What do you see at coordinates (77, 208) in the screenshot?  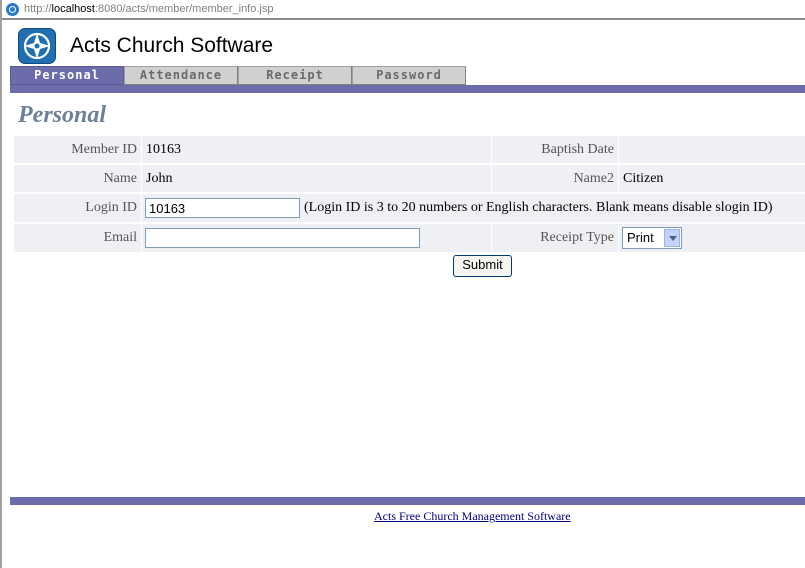 I see `login-id-label: Login ID` at bounding box center [77, 208].